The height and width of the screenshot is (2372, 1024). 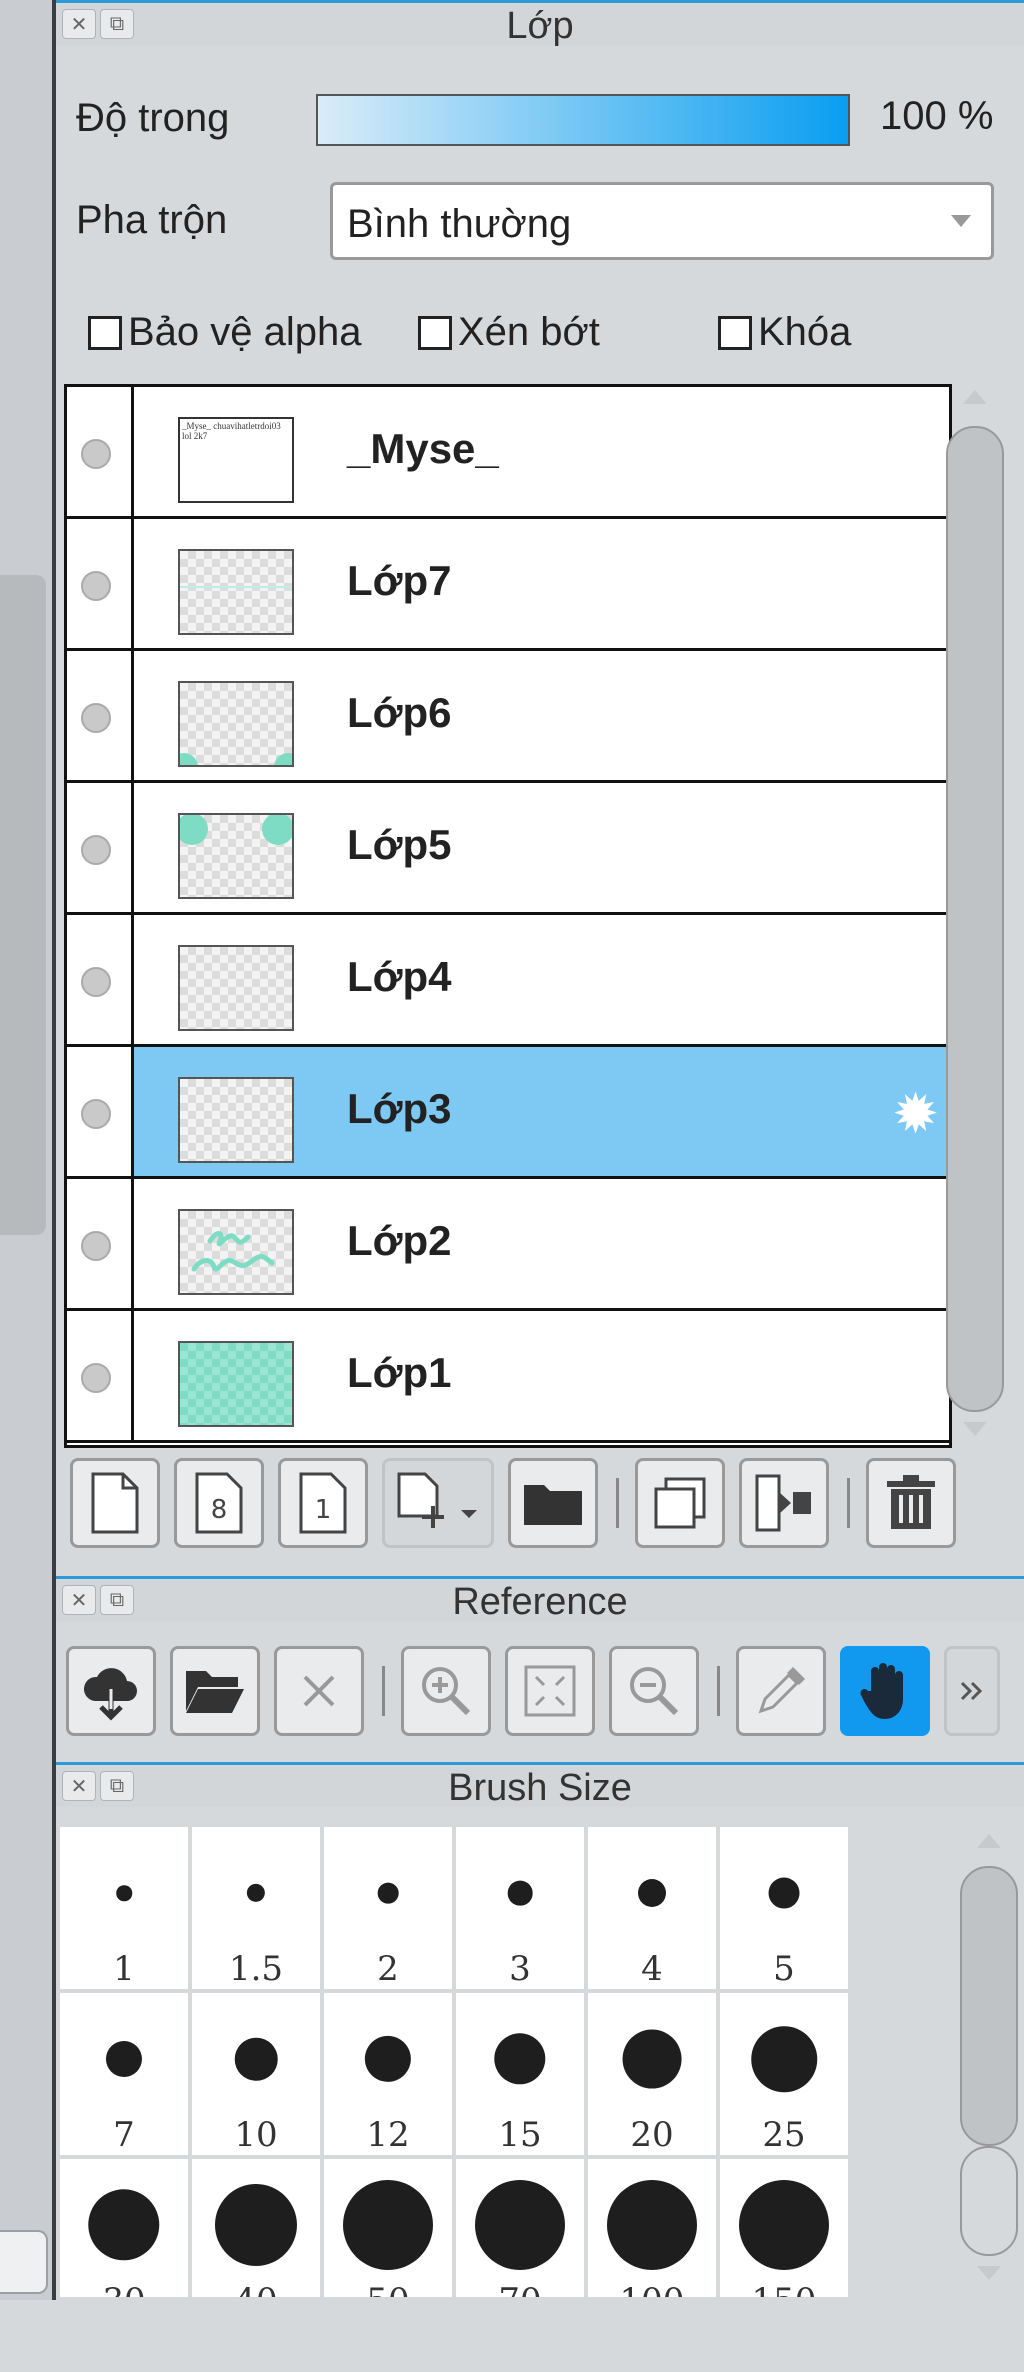 I want to click on svg-text: 1, so click(x=323, y=1510).